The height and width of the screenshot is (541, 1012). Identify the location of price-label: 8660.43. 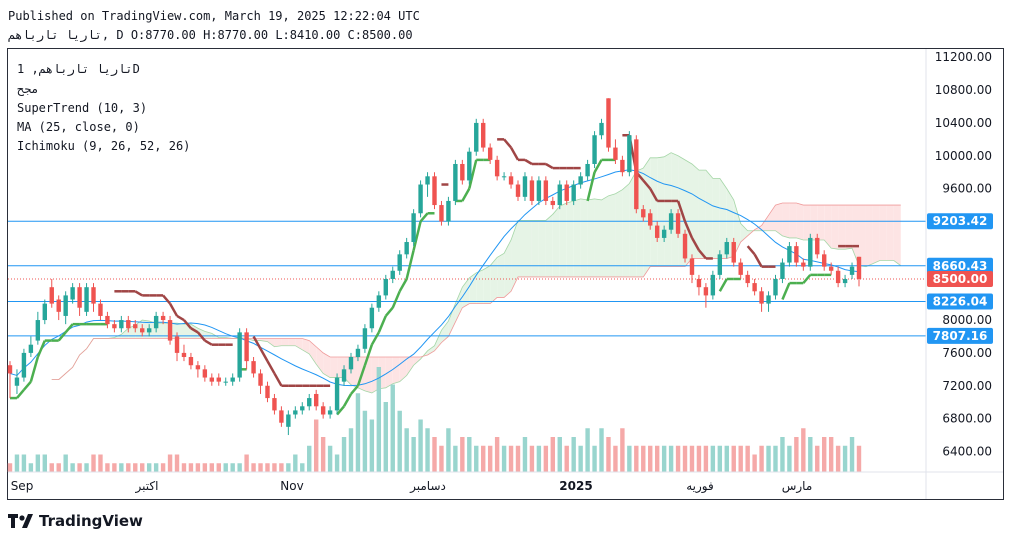
(960, 266).